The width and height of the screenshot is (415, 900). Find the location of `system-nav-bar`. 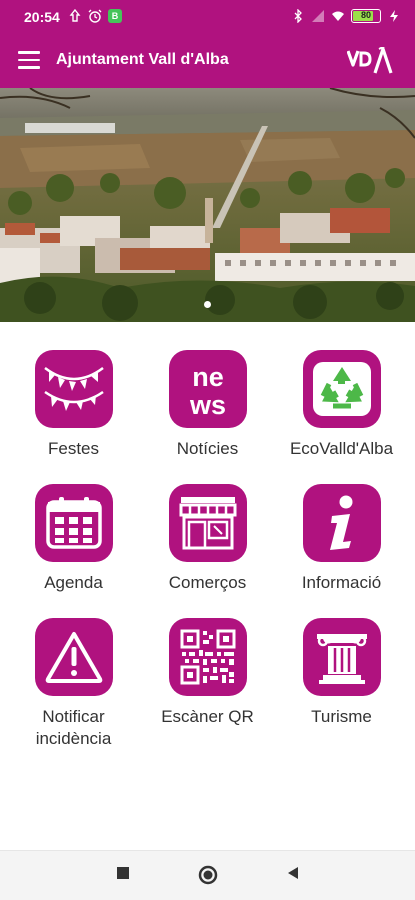

system-nav-bar is located at coordinates (207, 875).